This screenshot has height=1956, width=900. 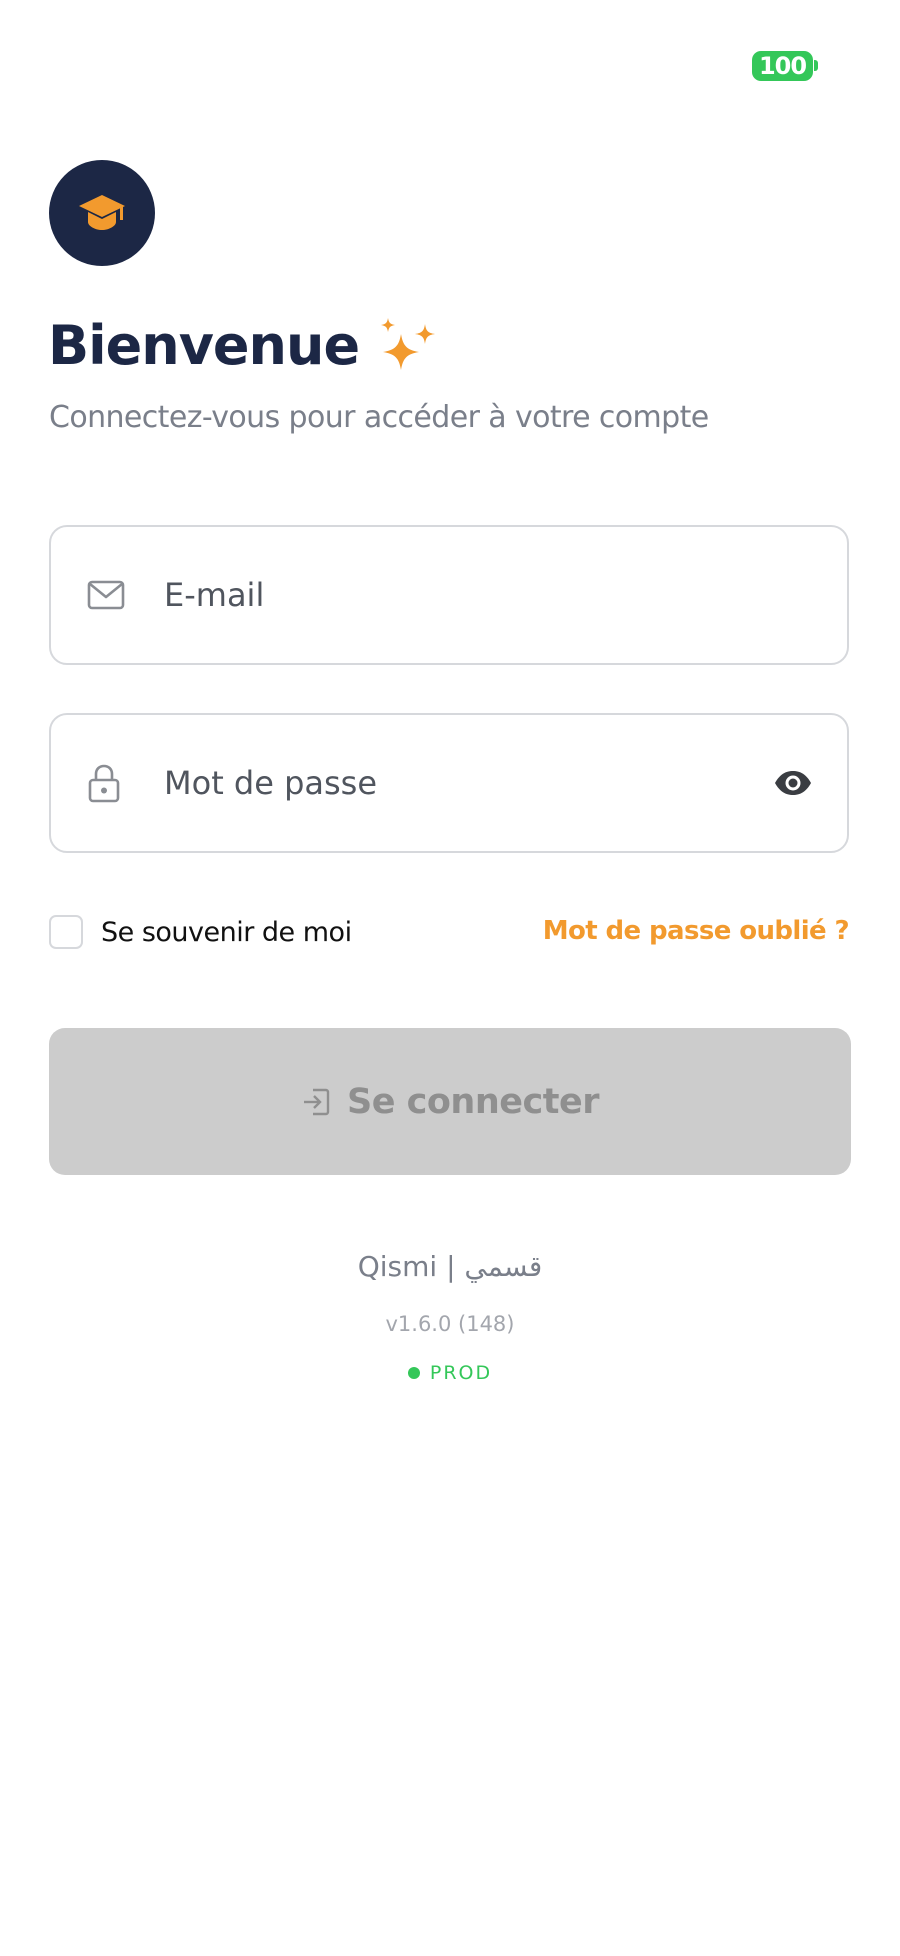 I want to click on email-field-container, so click(x=449, y=595).